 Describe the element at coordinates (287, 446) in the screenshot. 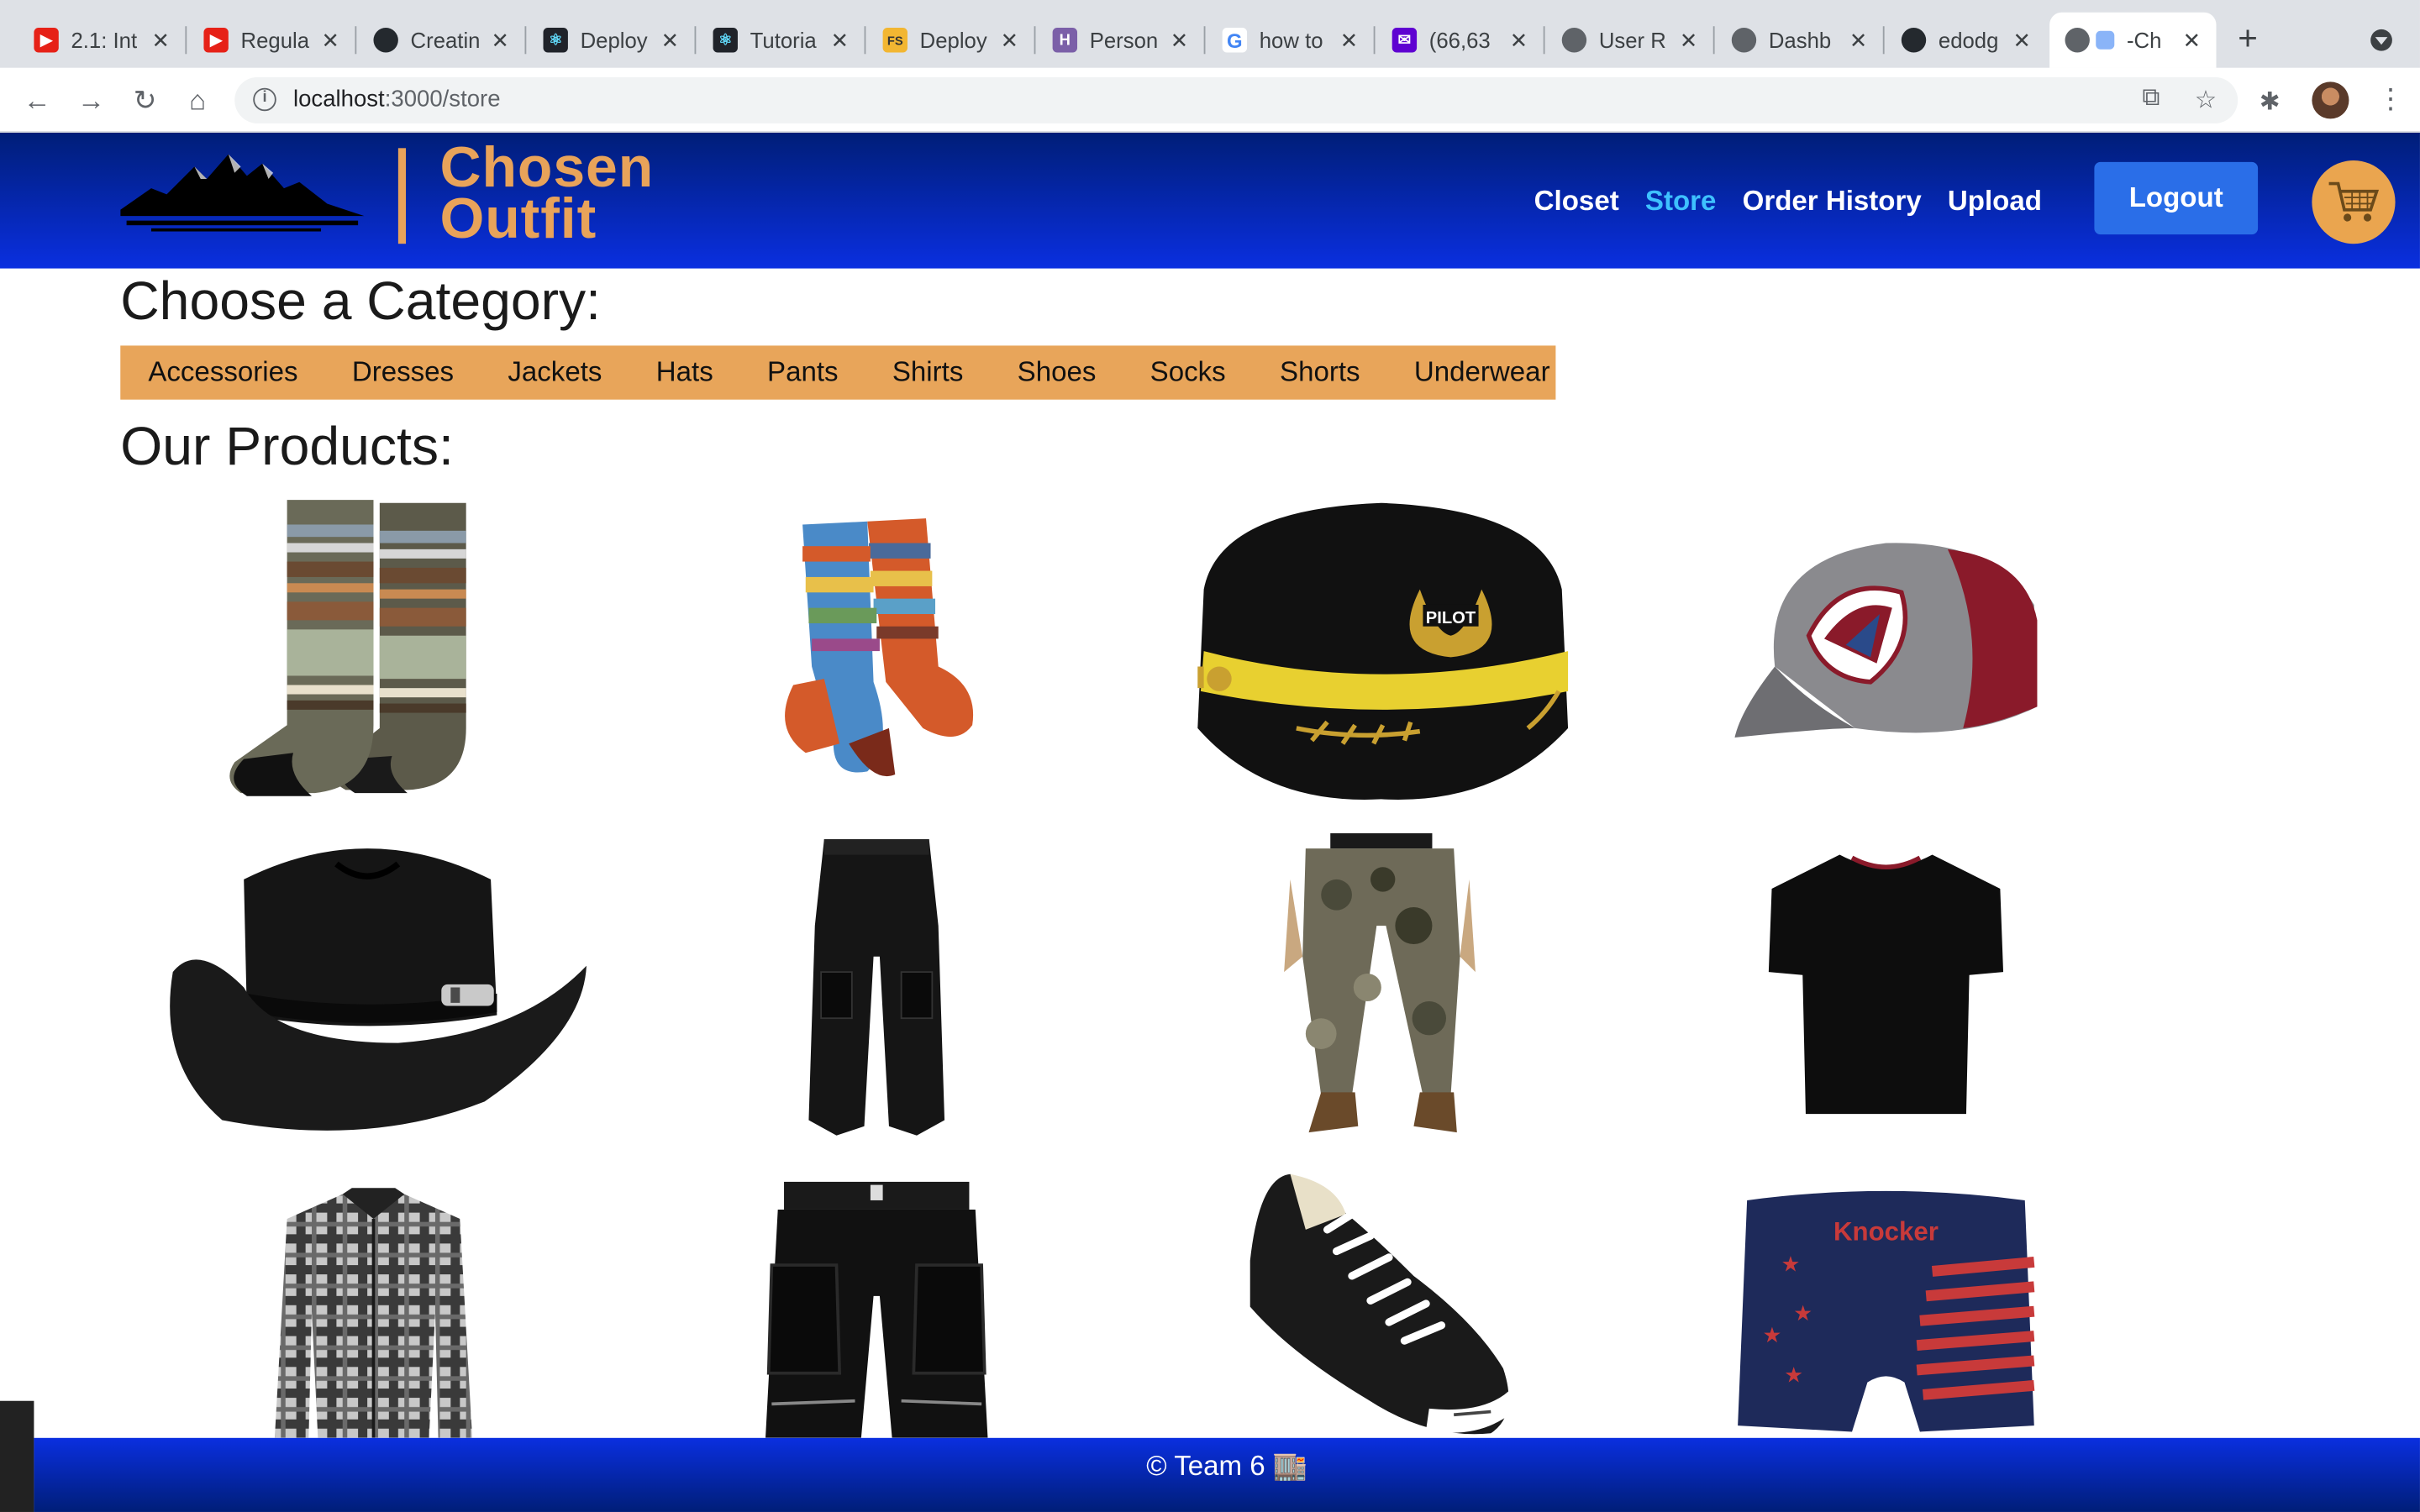

I see `products-heading: Our Products:` at that location.